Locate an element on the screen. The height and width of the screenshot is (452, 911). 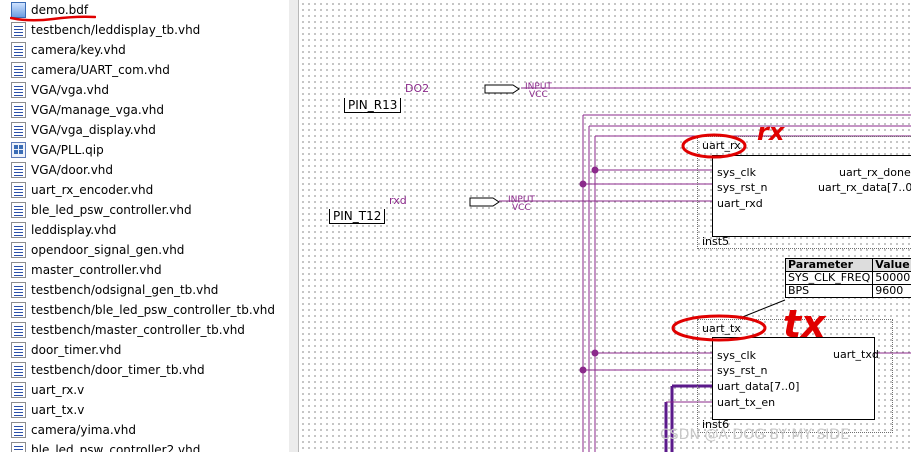
file-list-item: ble_led_psw_controller.vhd is located at coordinates (144, 210).